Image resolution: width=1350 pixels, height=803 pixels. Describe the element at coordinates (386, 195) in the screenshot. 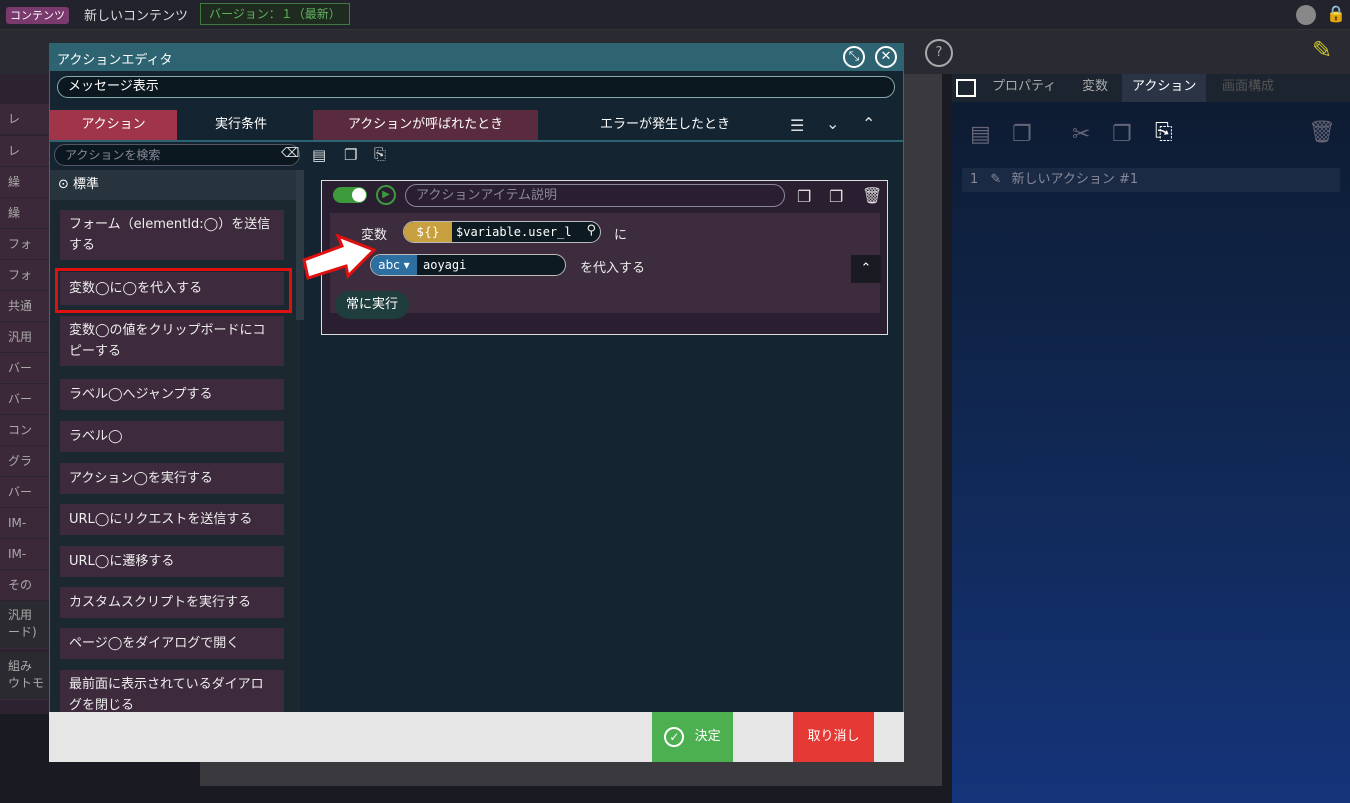

I see `play-icon: ▶` at that location.